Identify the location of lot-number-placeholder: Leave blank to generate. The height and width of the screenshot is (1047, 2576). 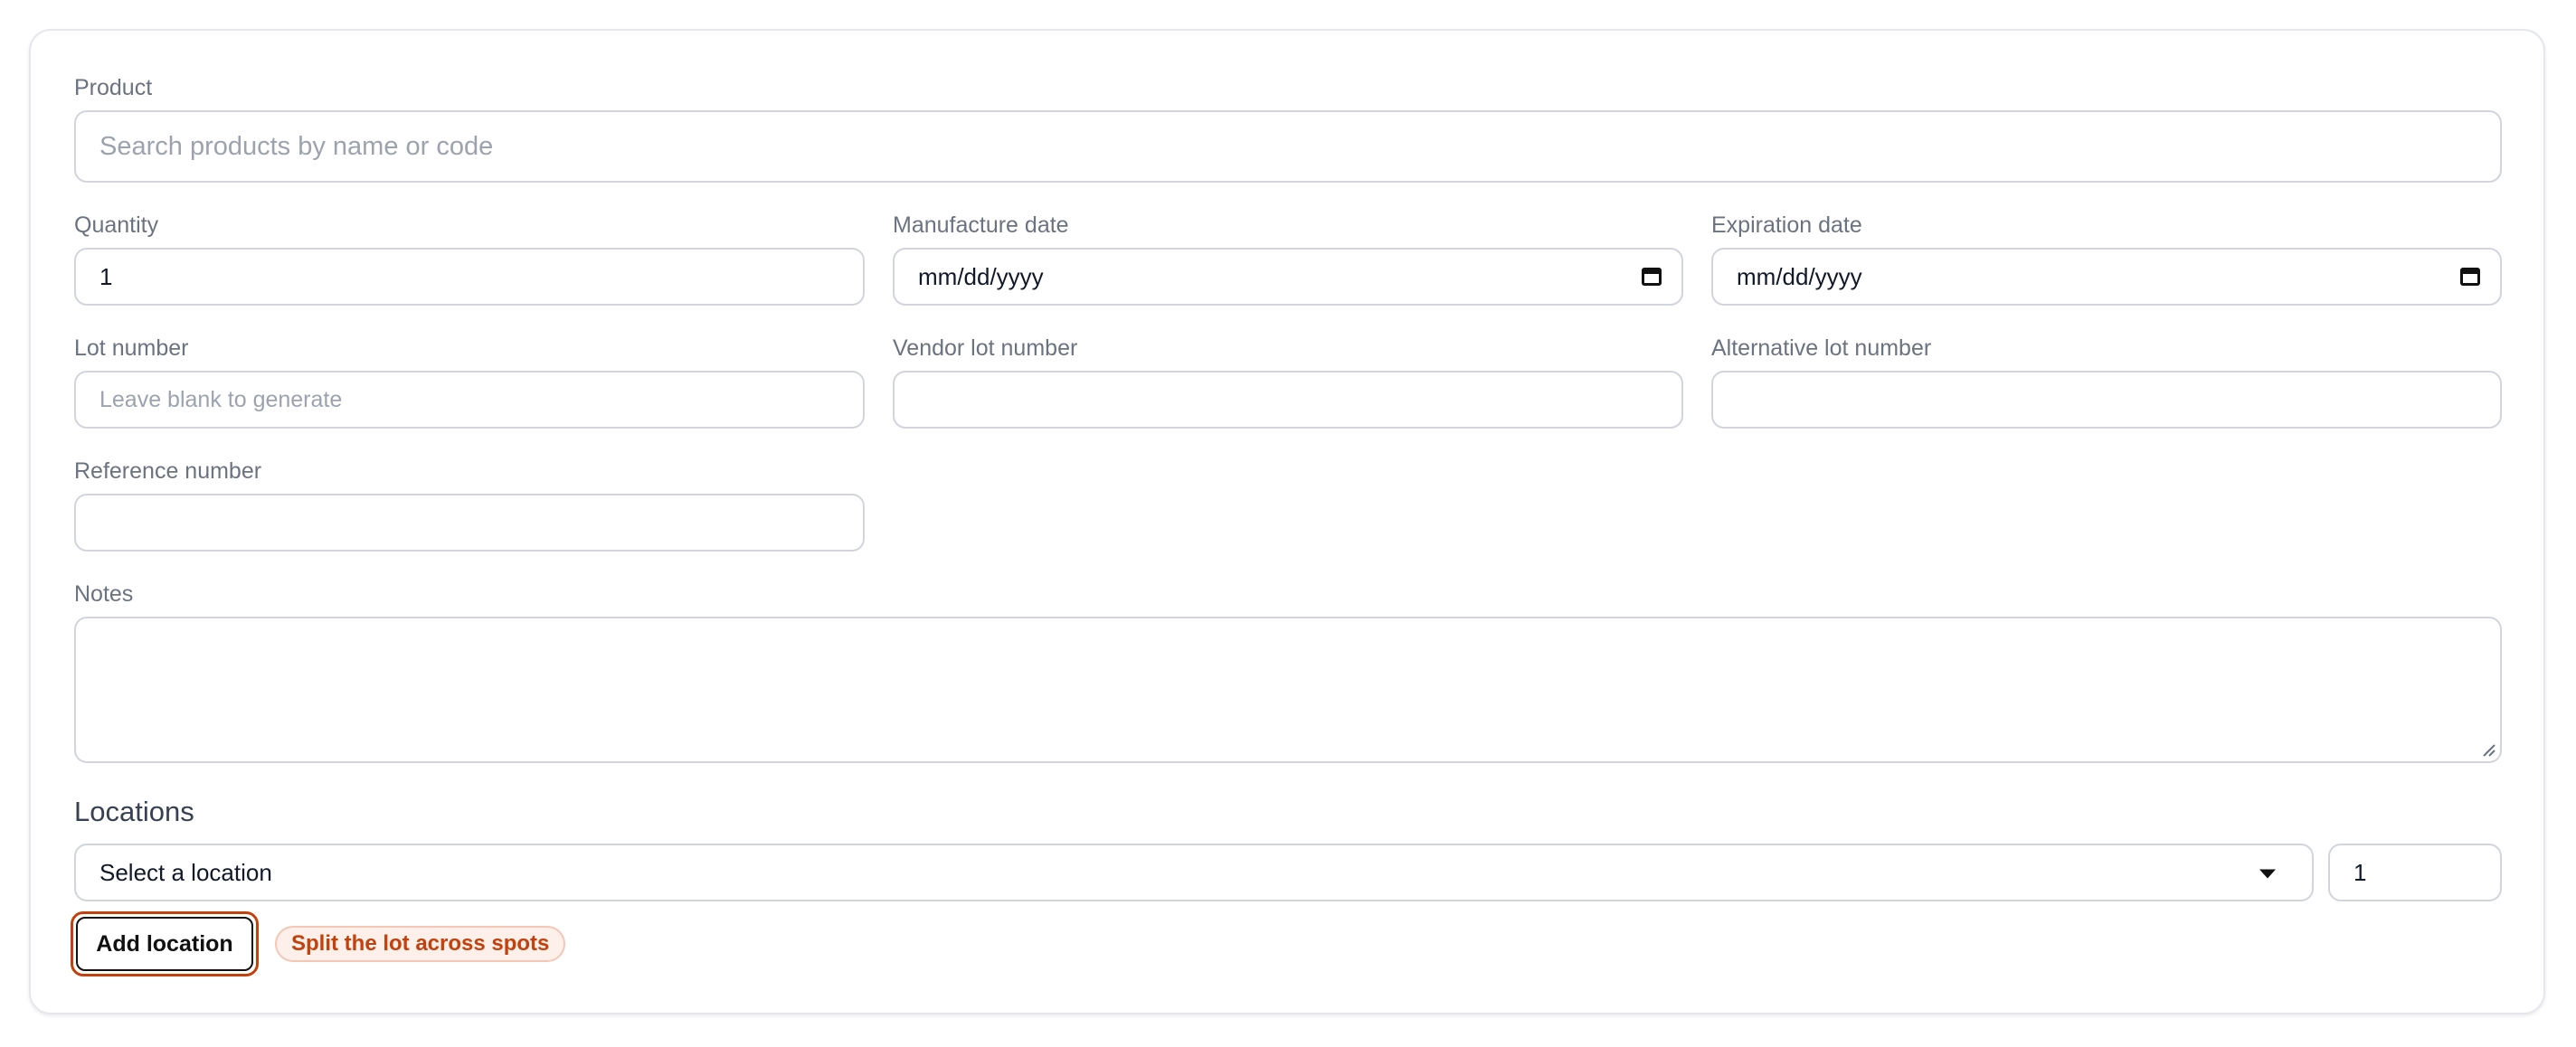
(221, 399).